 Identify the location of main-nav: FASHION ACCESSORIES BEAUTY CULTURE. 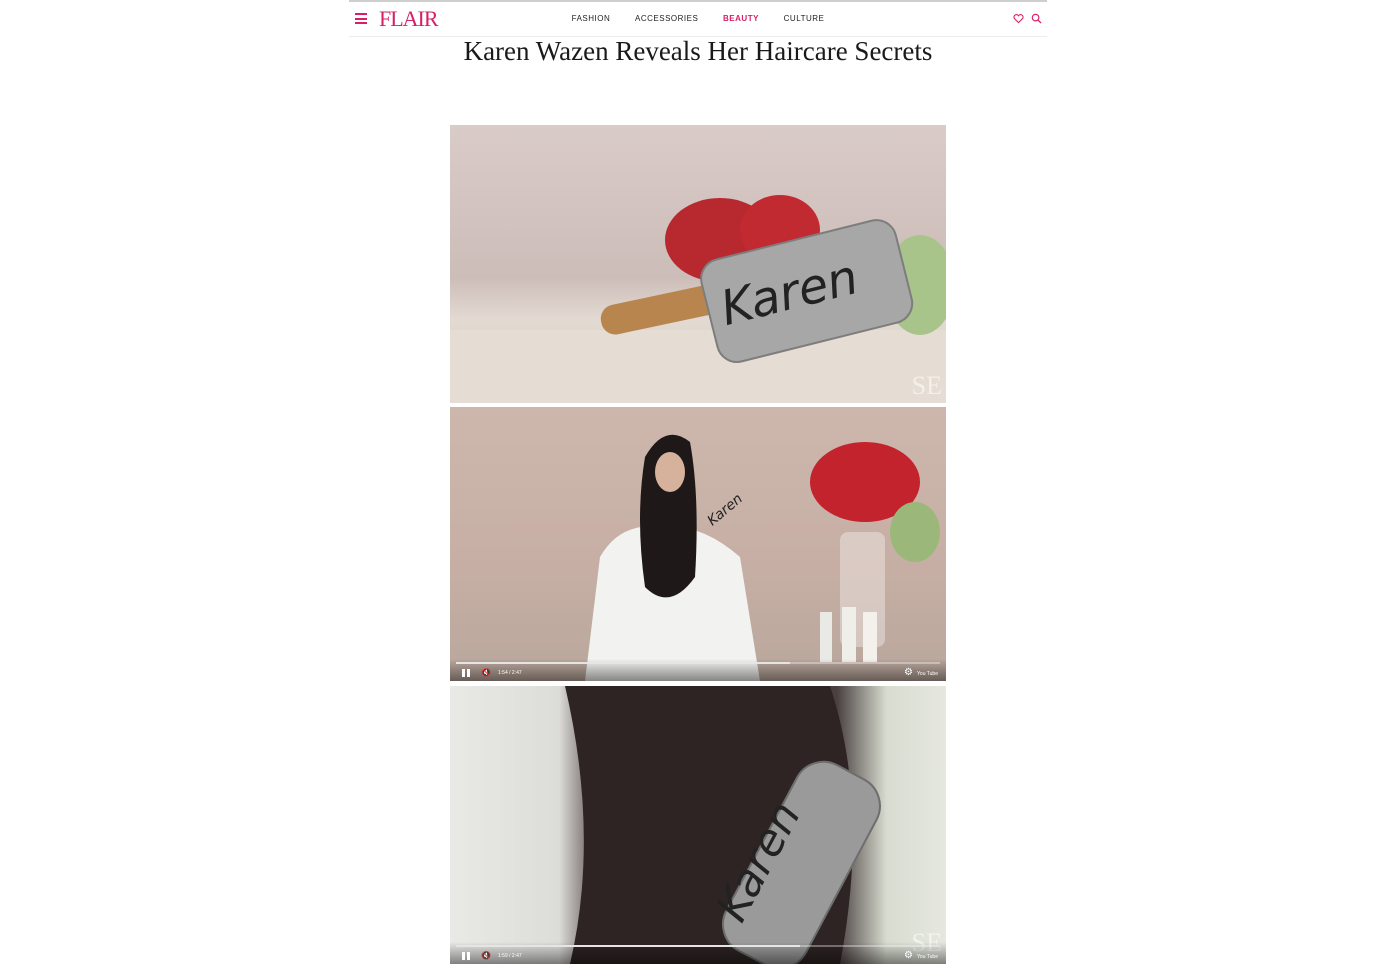
(698, 18).